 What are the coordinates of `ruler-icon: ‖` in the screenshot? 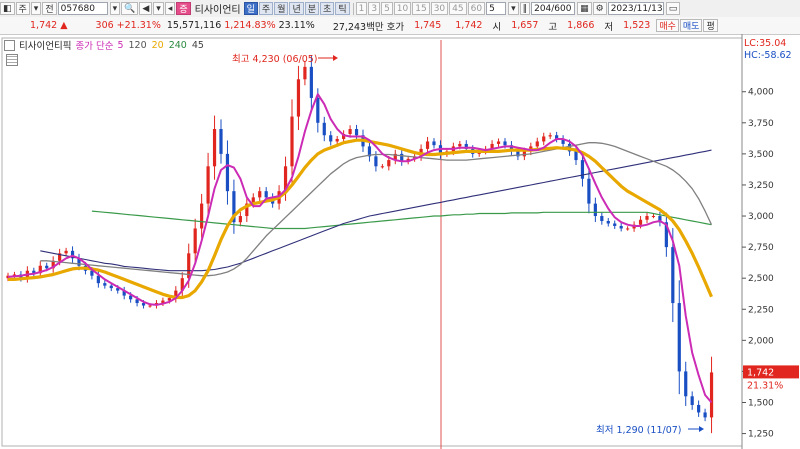 It's located at (525, 8).